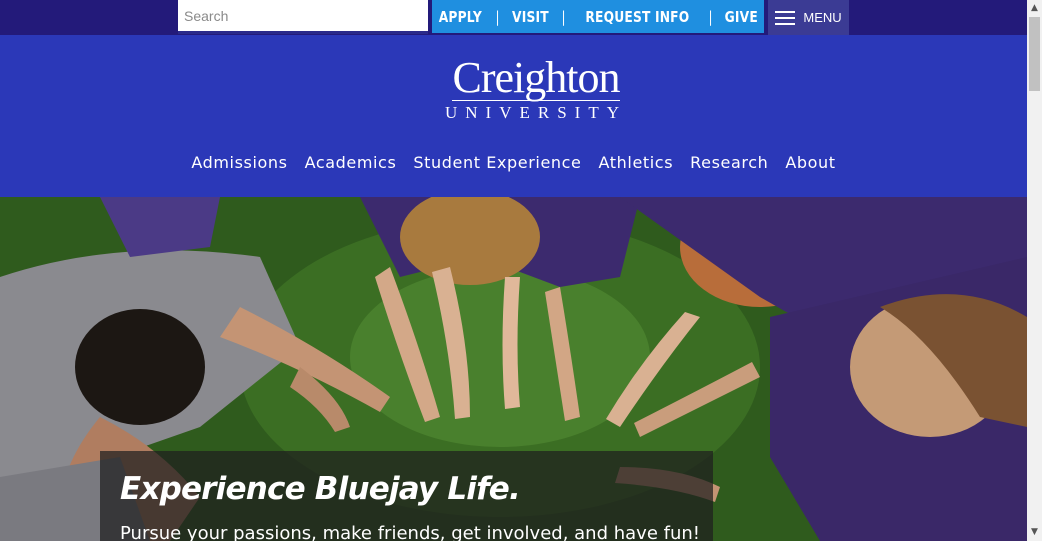 This screenshot has height=541, width=1042. What do you see at coordinates (785, 17) in the screenshot?
I see `hamburger-icon` at bounding box center [785, 17].